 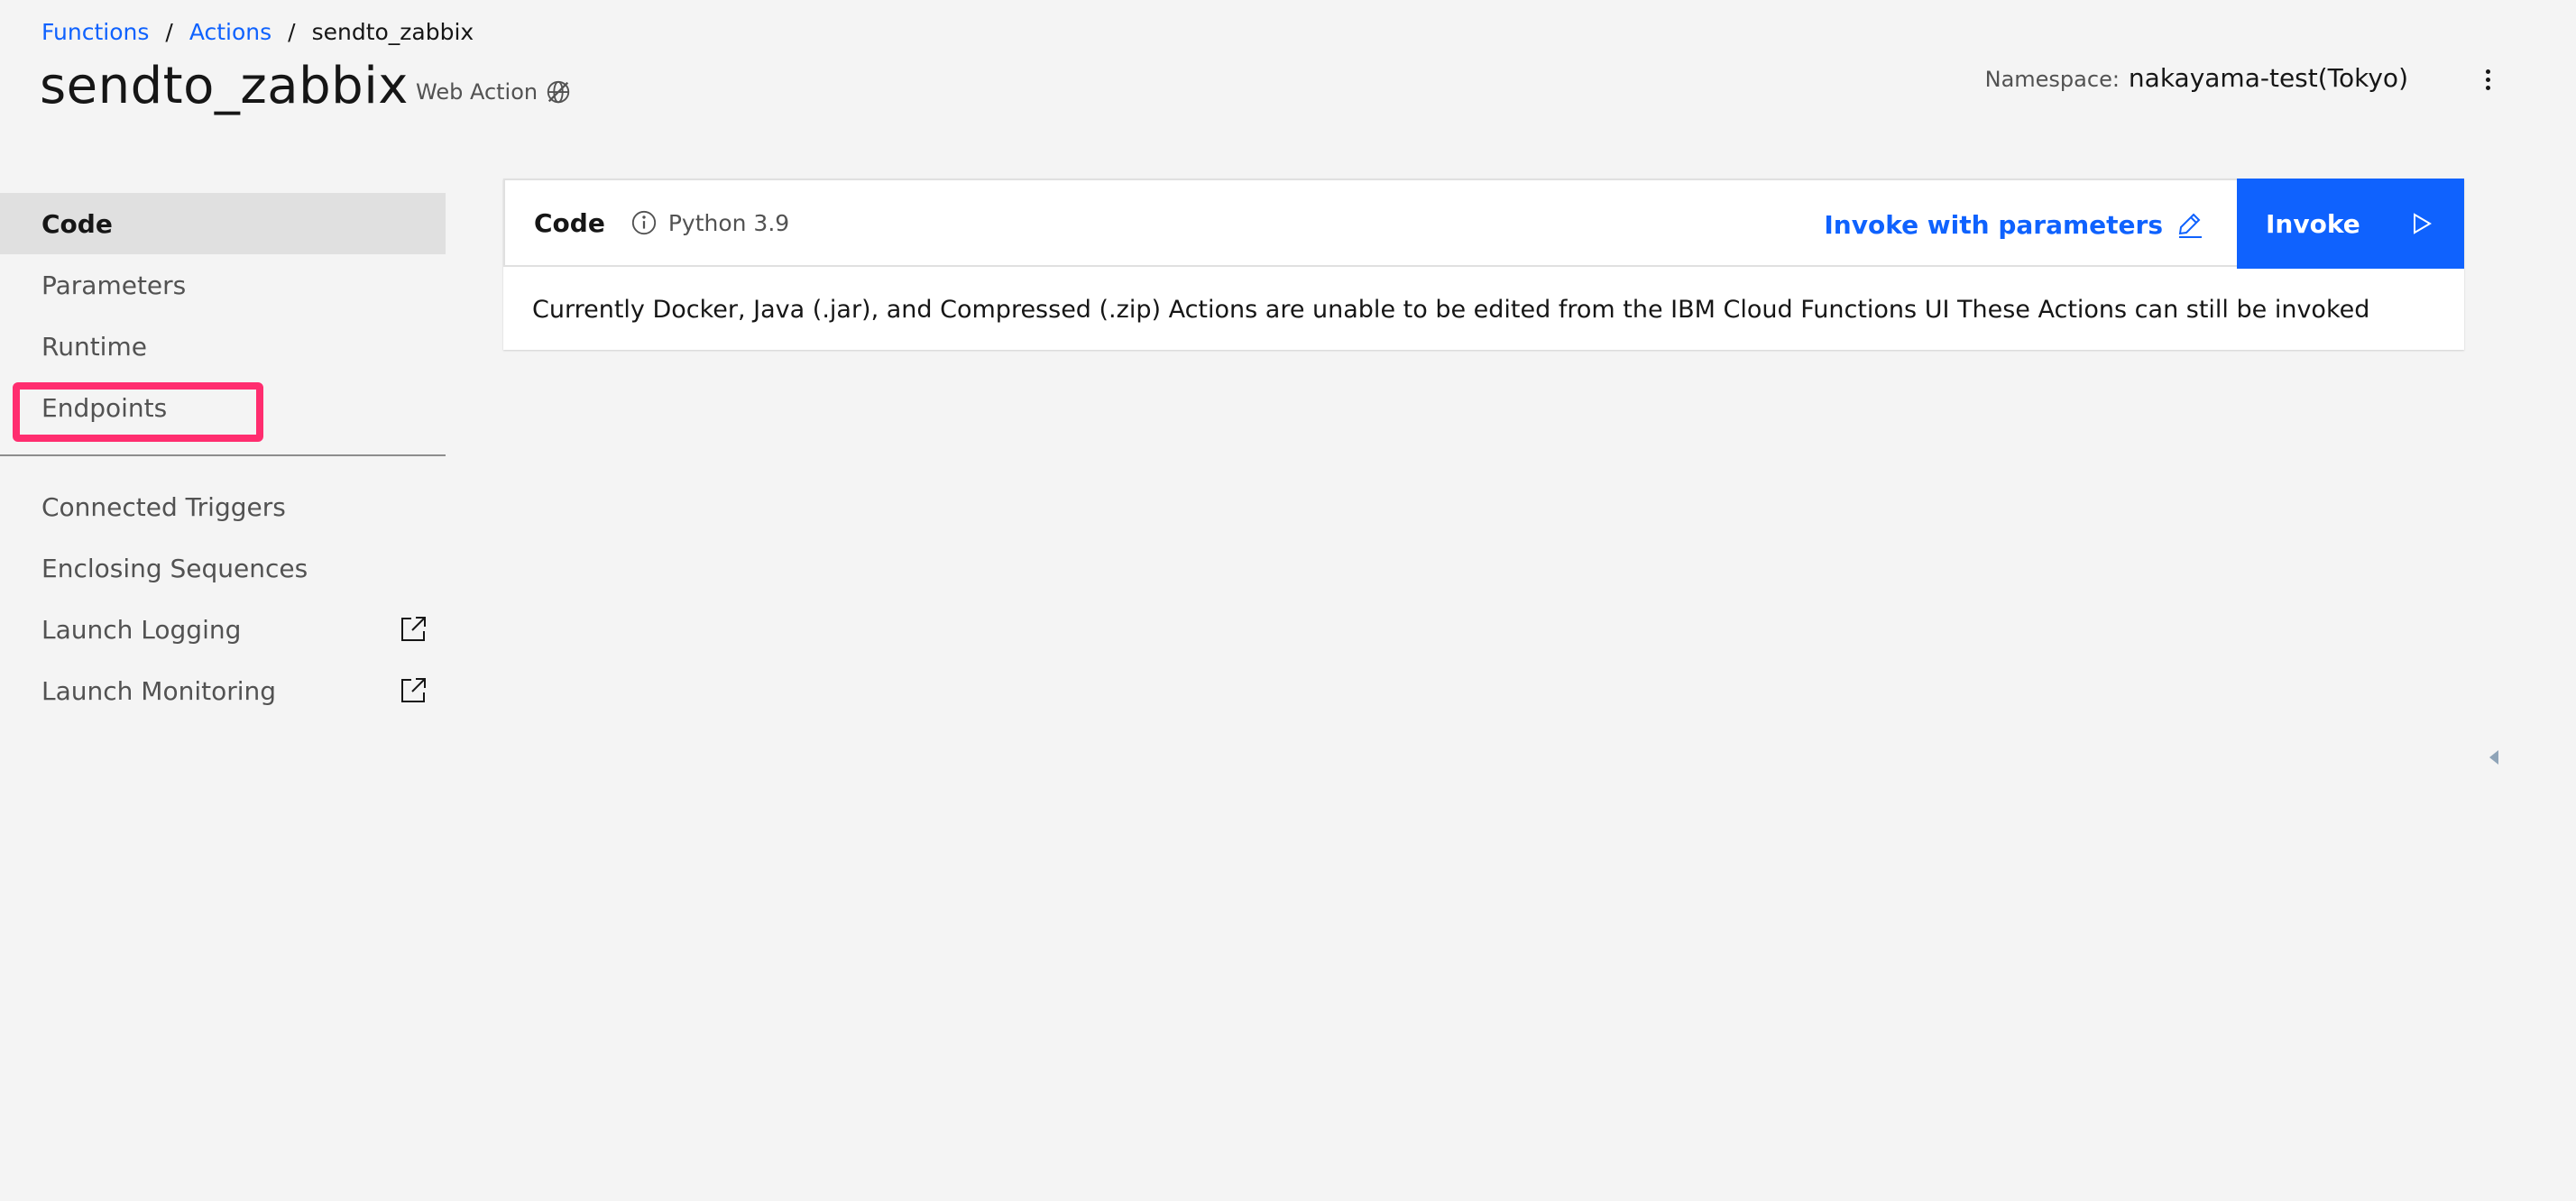 What do you see at coordinates (175, 568) in the screenshot?
I see `sidebar-item-label: Enclosing Sequences` at bounding box center [175, 568].